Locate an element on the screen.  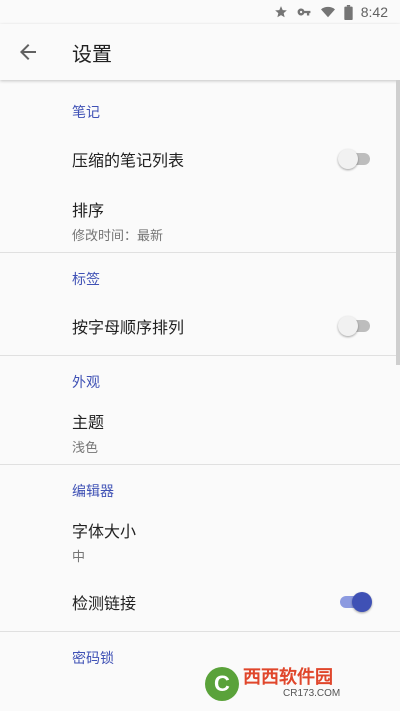
pref-summary: 修改时间：最新 is located at coordinates (118, 236).